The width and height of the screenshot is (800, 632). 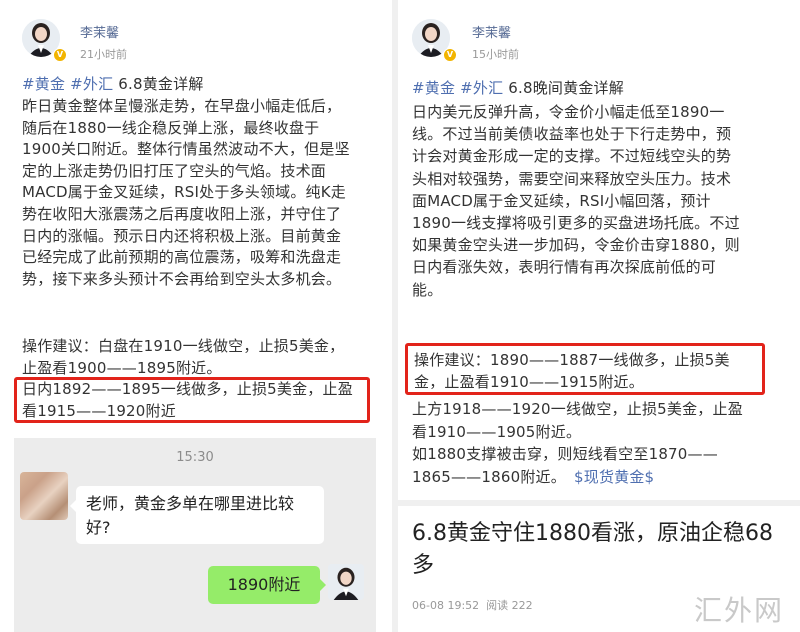 What do you see at coordinates (197, 515) in the screenshot?
I see `incoming-message: 老师，黄金多单在哪里进比较好?` at bounding box center [197, 515].